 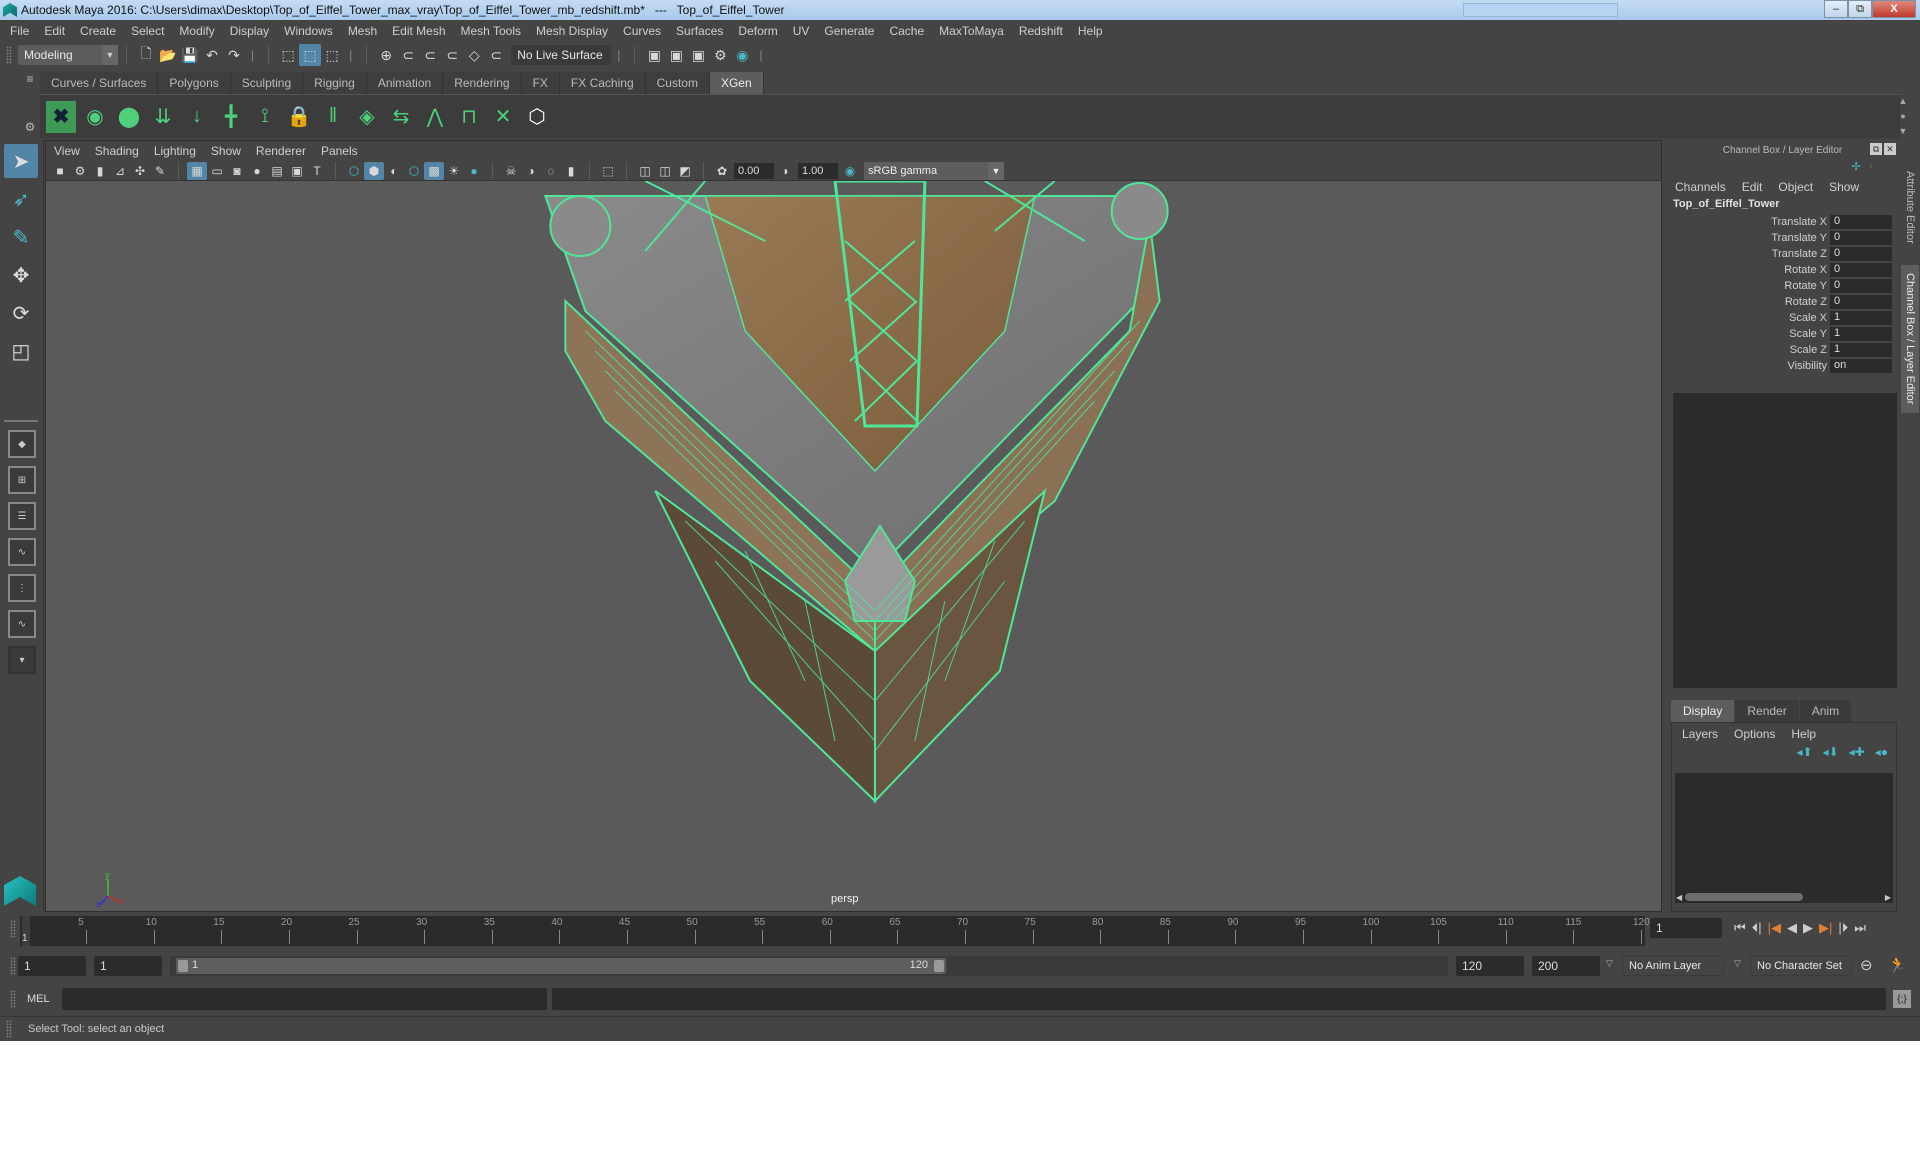 I want to click on render-settings-icon: ⚙, so click(x=720, y=55).